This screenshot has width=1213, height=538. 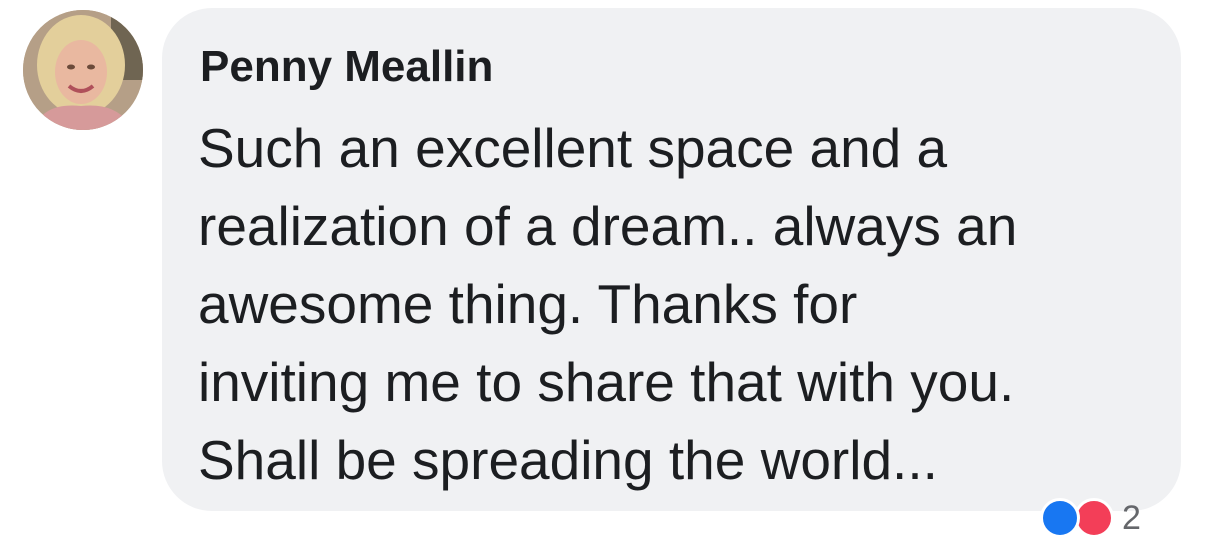 What do you see at coordinates (528, 304) in the screenshot?
I see `comment-text-line: awesome thing. Thanks for` at bounding box center [528, 304].